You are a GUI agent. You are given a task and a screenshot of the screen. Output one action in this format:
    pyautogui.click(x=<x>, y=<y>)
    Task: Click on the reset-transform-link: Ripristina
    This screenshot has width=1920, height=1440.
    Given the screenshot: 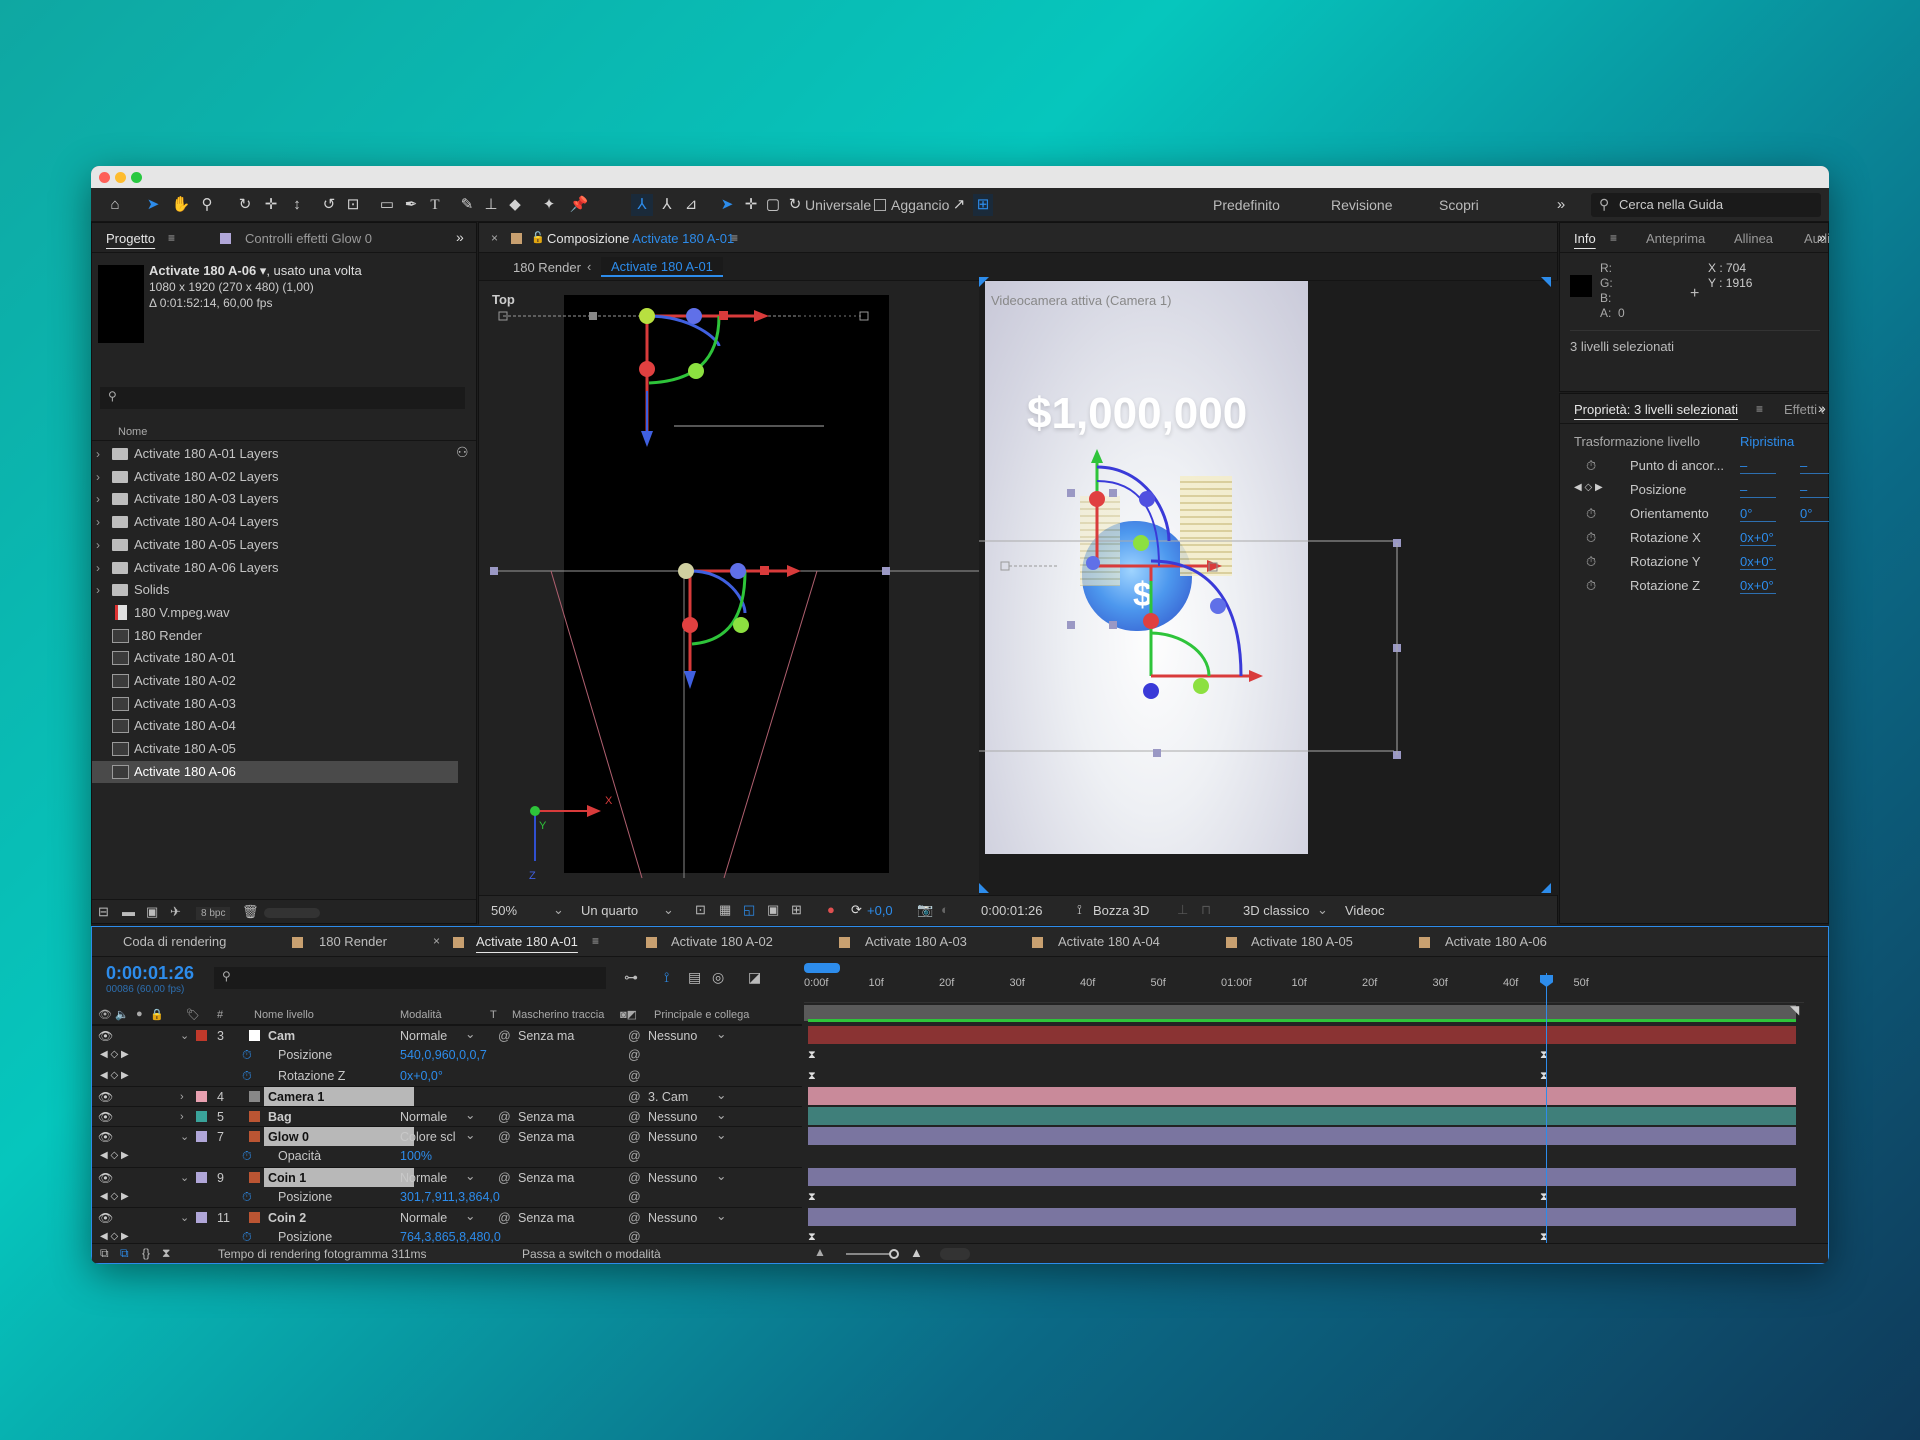 What is the action you would take?
    pyautogui.click(x=1767, y=441)
    